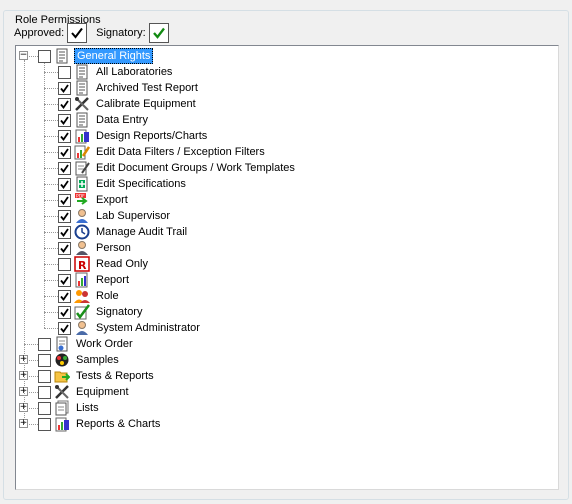 The width and height of the screenshot is (572, 504). What do you see at coordinates (81, 199) in the screenshot?
I see `export-icon: PDF` at bounding box center [81, 199].